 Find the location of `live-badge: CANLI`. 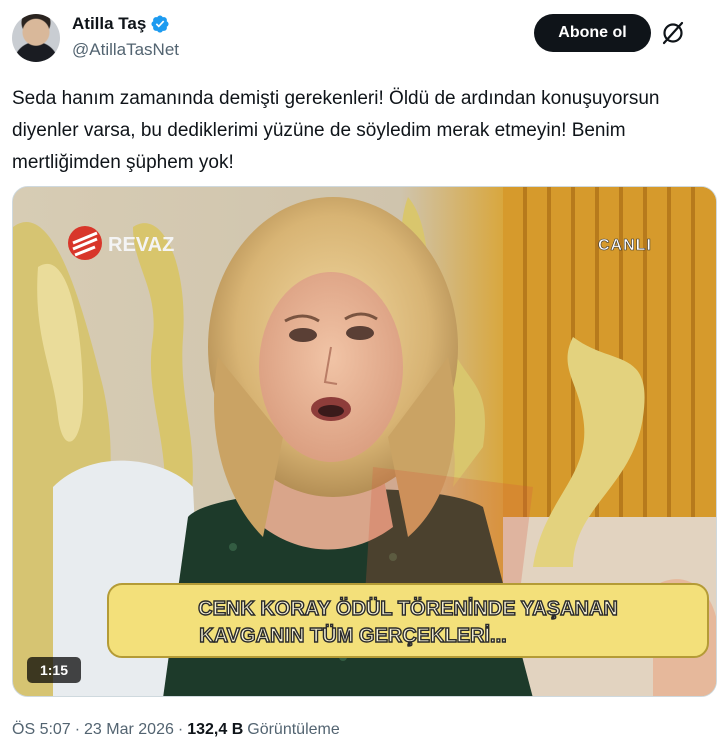

live-badge: CANLI is located at coordinates (625, 245).